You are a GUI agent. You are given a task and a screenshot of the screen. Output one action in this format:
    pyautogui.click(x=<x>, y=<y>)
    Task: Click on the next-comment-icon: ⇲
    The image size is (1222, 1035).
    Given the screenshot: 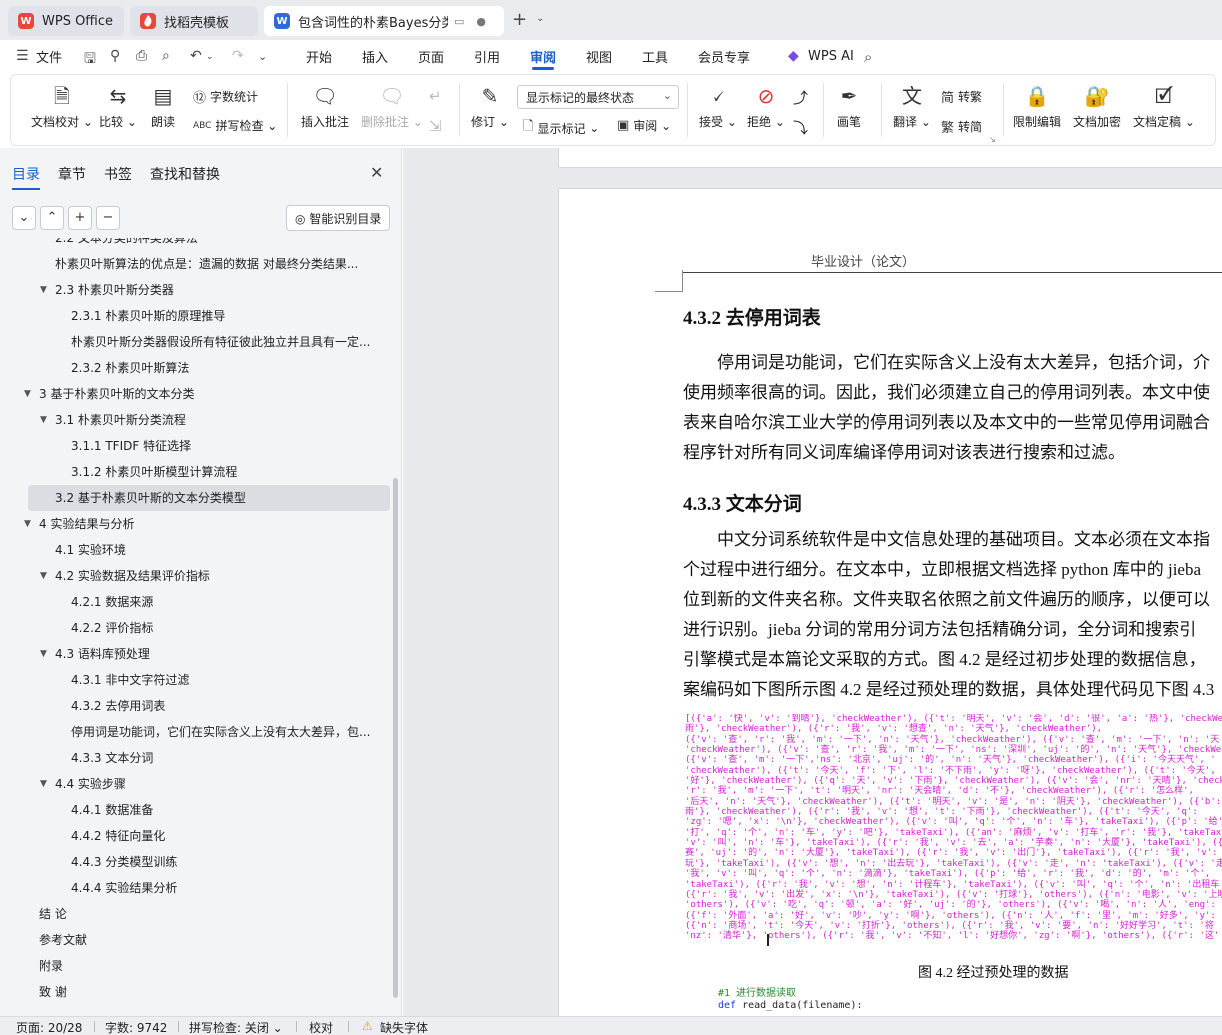 What is the action you would take?
    pyautogui.click(x=435, y=126)
    